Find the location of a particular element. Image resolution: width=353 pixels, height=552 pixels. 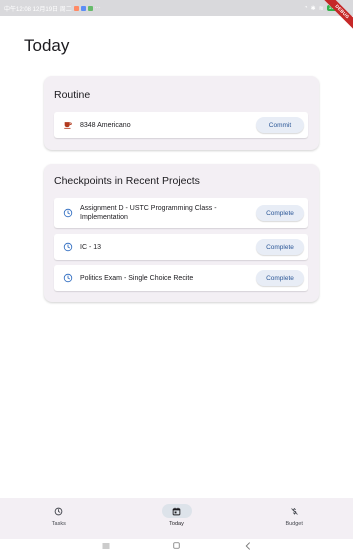

checkpoint-item: IC - 13 Complete is located at coordinates (181, 247).